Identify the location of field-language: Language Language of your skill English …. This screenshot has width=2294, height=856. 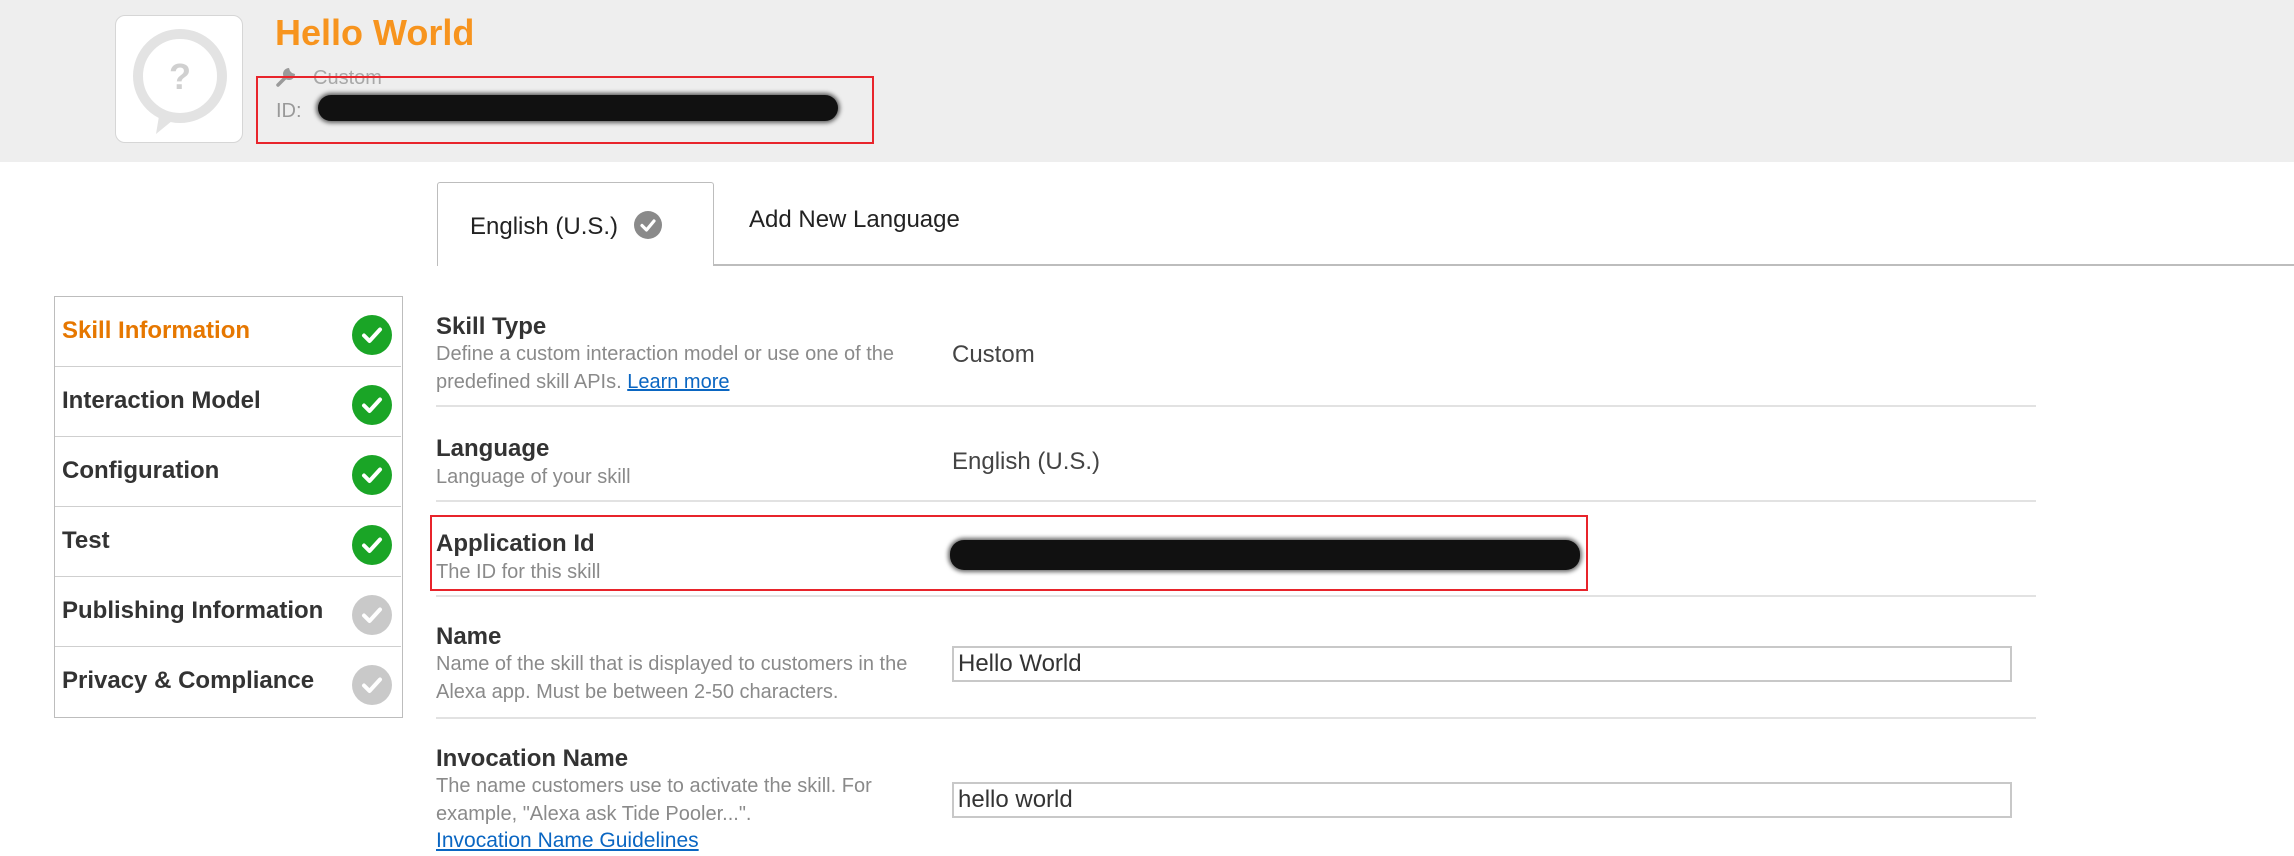
(1236, 465).